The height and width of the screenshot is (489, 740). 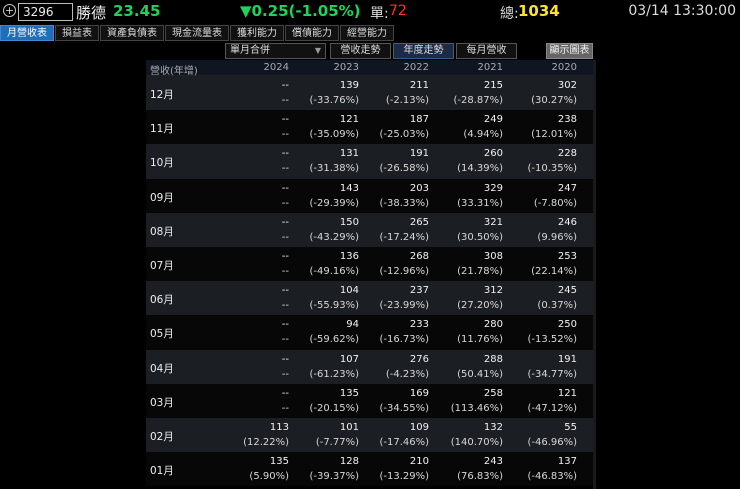 What do you see at coordinates (404, 127) in the screenshot?
I see `revenue-cell-2022: 187 (-25.03%)` at bounding box center [404, 127].